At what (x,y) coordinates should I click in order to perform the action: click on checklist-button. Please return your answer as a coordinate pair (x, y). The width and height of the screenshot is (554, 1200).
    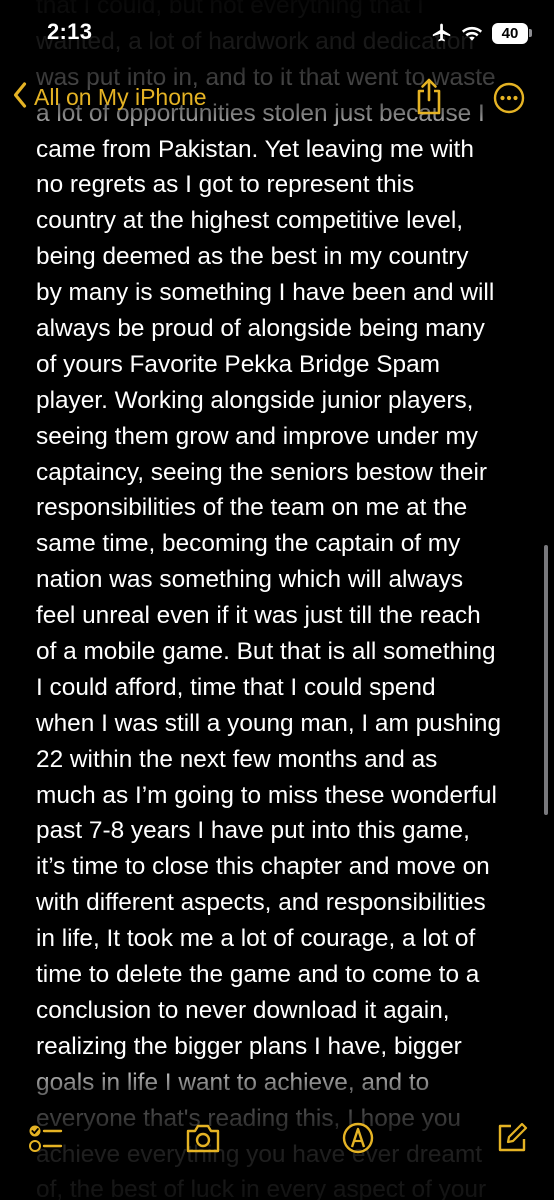
    Looking at the image, I should click on (46, 1138).